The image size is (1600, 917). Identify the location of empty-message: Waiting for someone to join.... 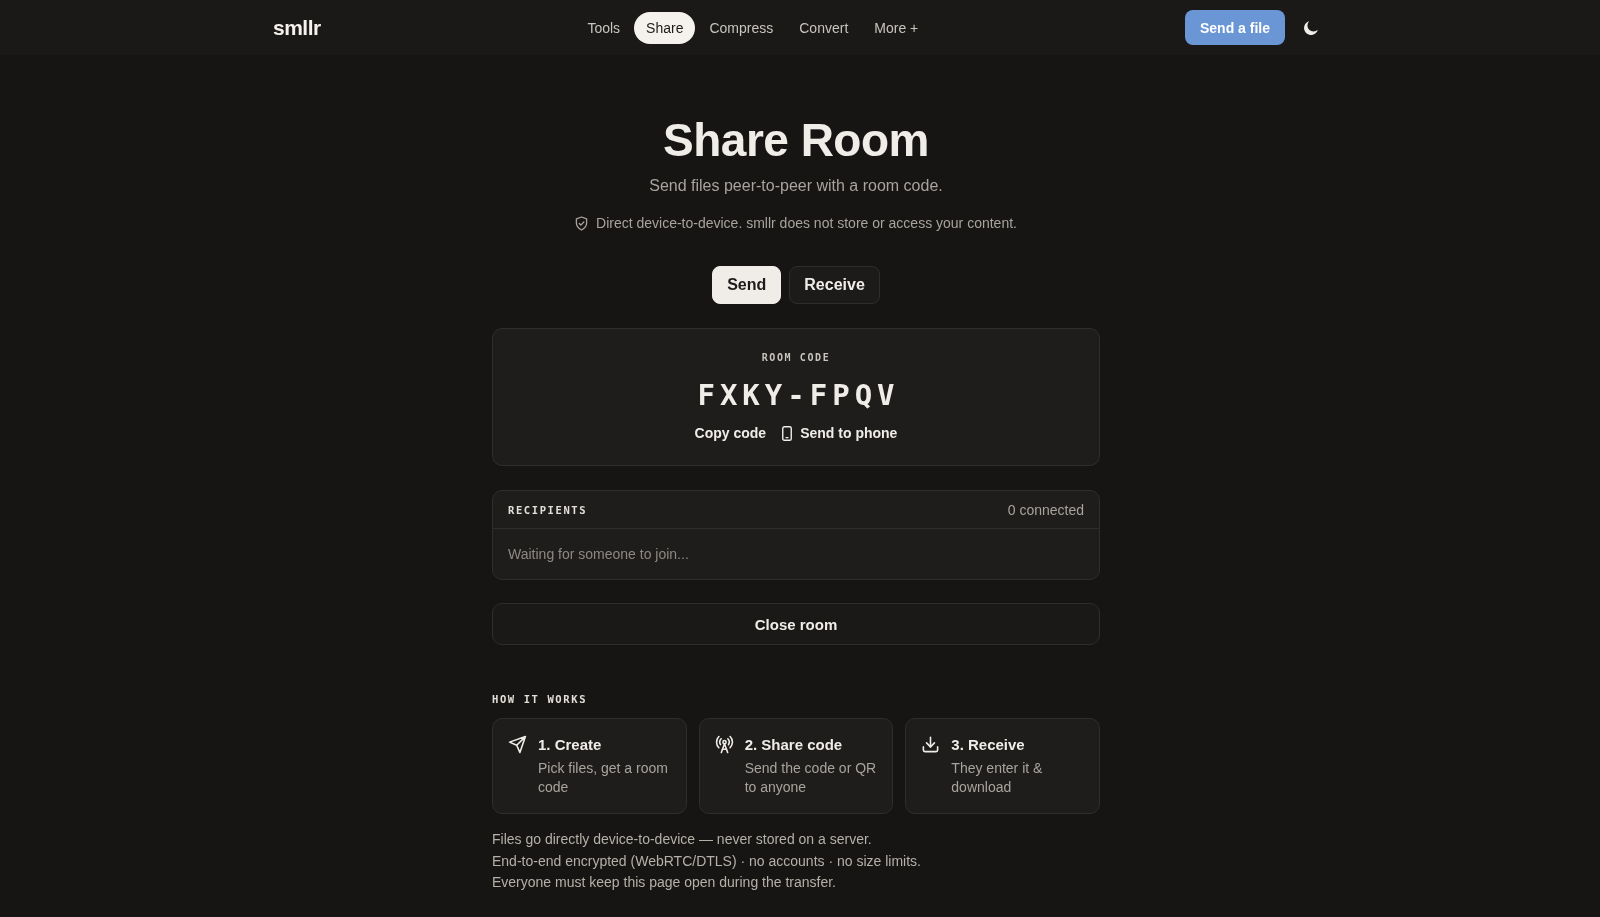
(598, 554).